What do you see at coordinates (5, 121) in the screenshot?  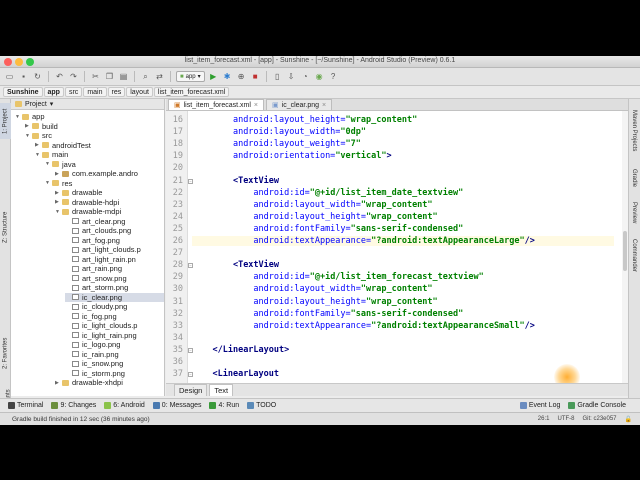 I see `tab-project: 1: Project` at bounding box center [5, 121].